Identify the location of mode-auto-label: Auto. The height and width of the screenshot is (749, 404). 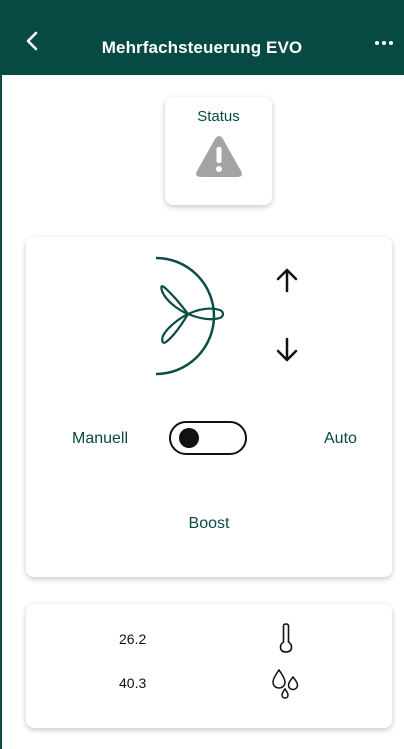
(340, 438).